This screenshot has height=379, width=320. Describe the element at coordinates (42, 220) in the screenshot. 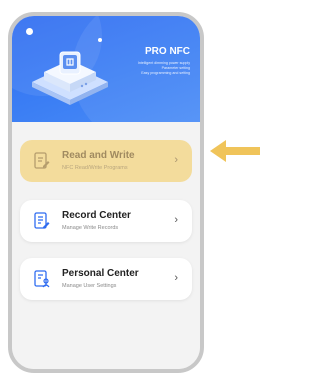

I see `records-icon` at that location.